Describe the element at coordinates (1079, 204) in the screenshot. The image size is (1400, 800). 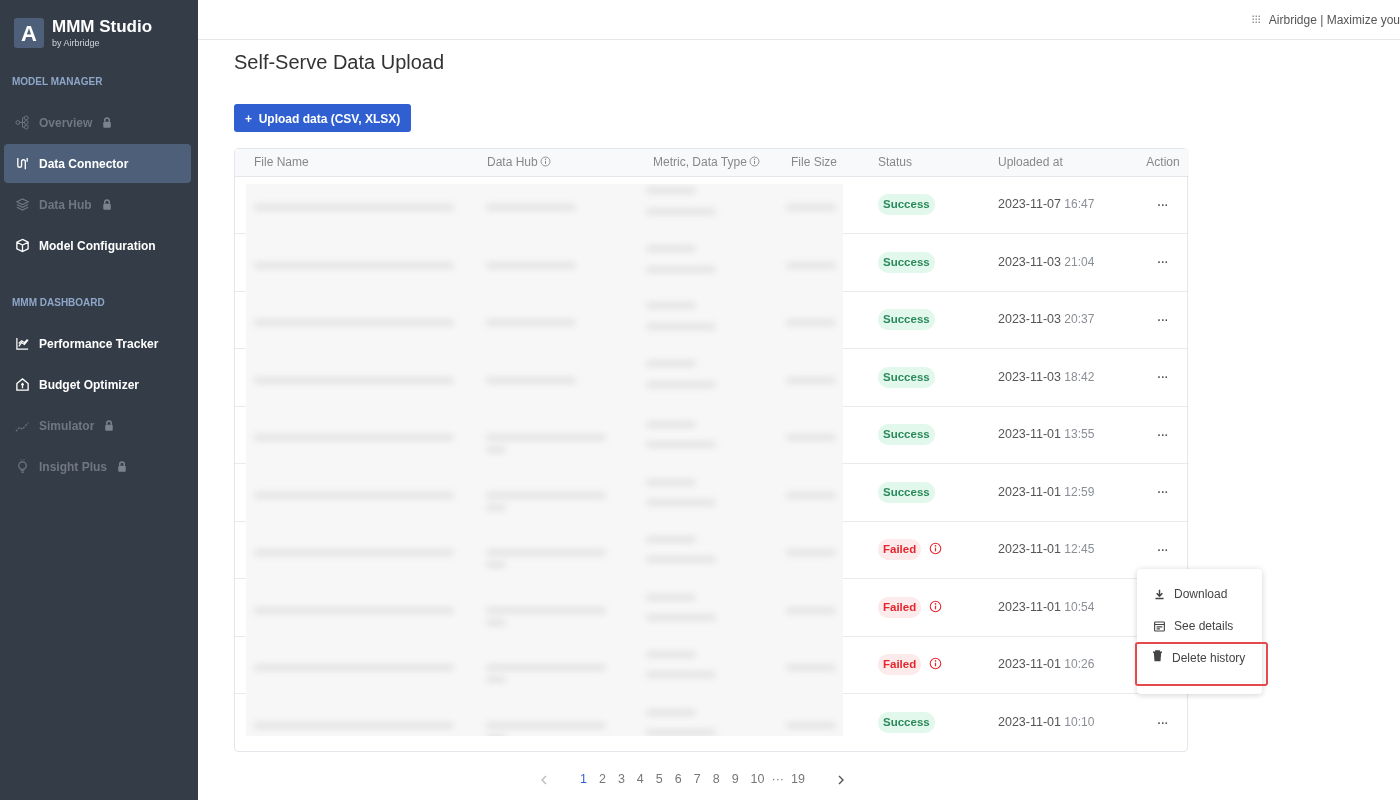
I see `upload-time: 16:47` at that location.